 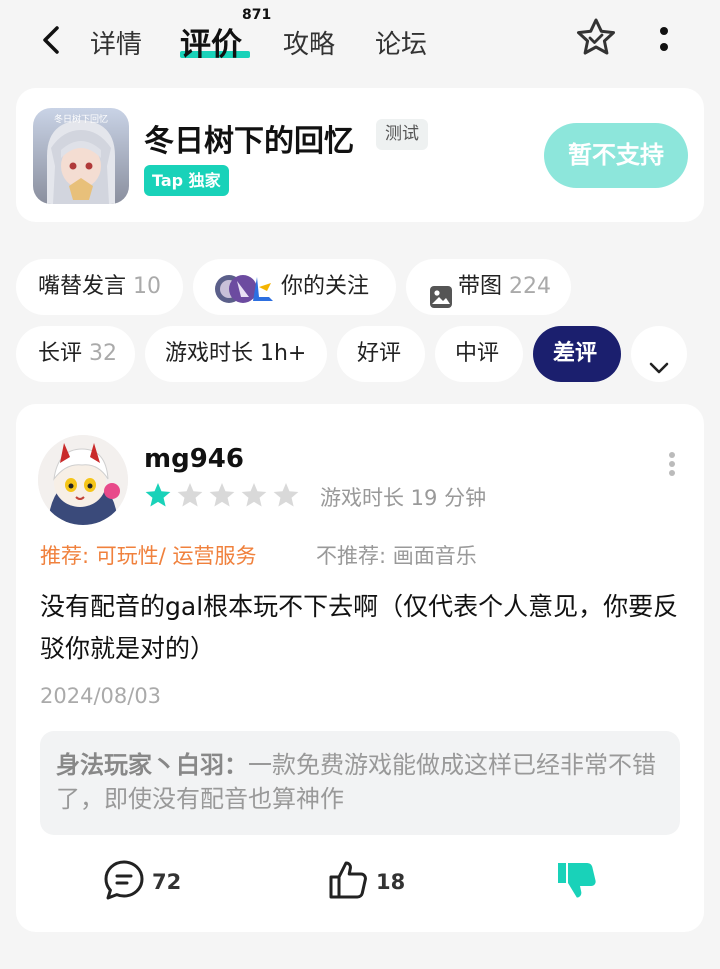 What do you see at coordinates (124, 882) in the screenshot?
I see `comment-icon` at bounding box center [124, 882].